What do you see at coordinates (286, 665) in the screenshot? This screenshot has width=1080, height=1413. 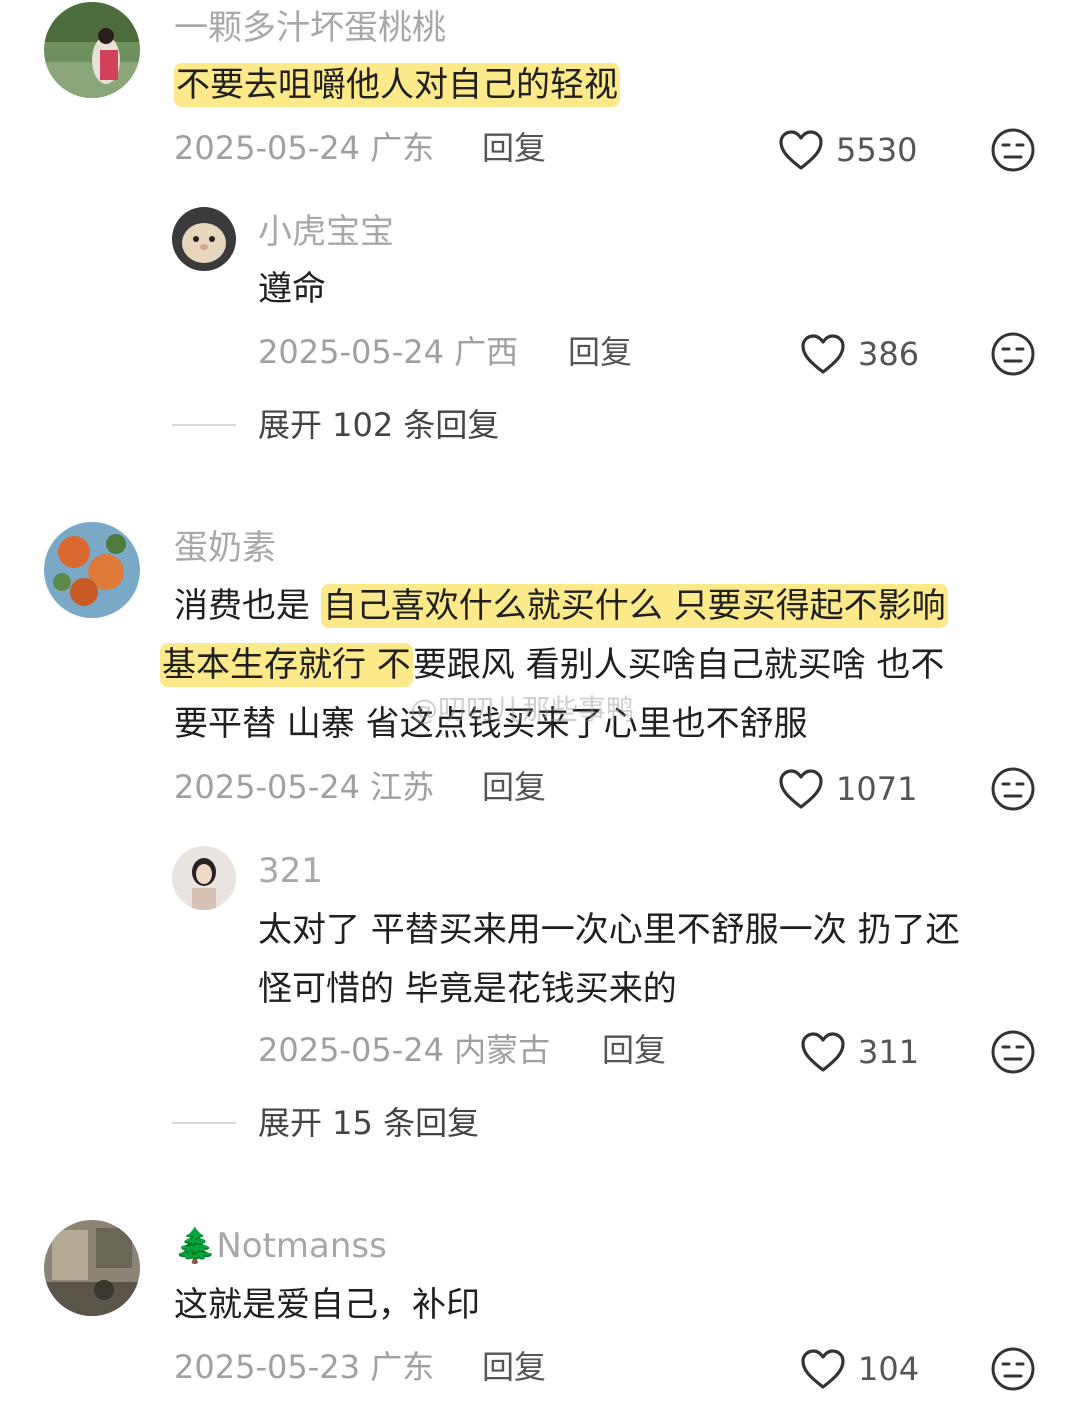 I see `highlighted-text: 基本生存就行 不` at bounding box center [286, 665].